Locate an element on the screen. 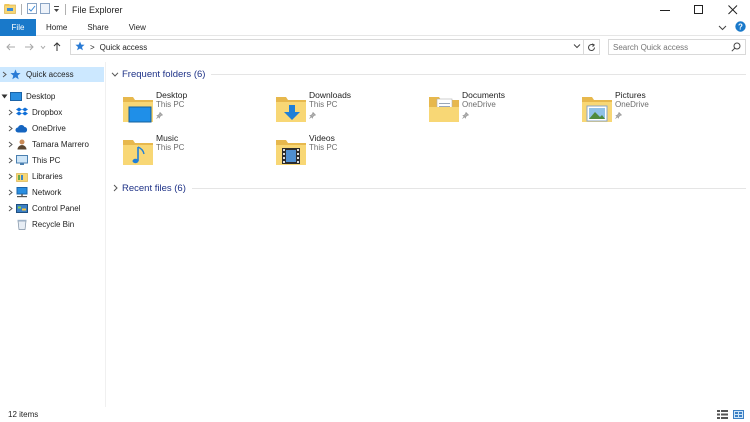 The height and width of the screenshot is (422, 750). nav-item-label: Recycle Bin is located at coordinates (53, 224).